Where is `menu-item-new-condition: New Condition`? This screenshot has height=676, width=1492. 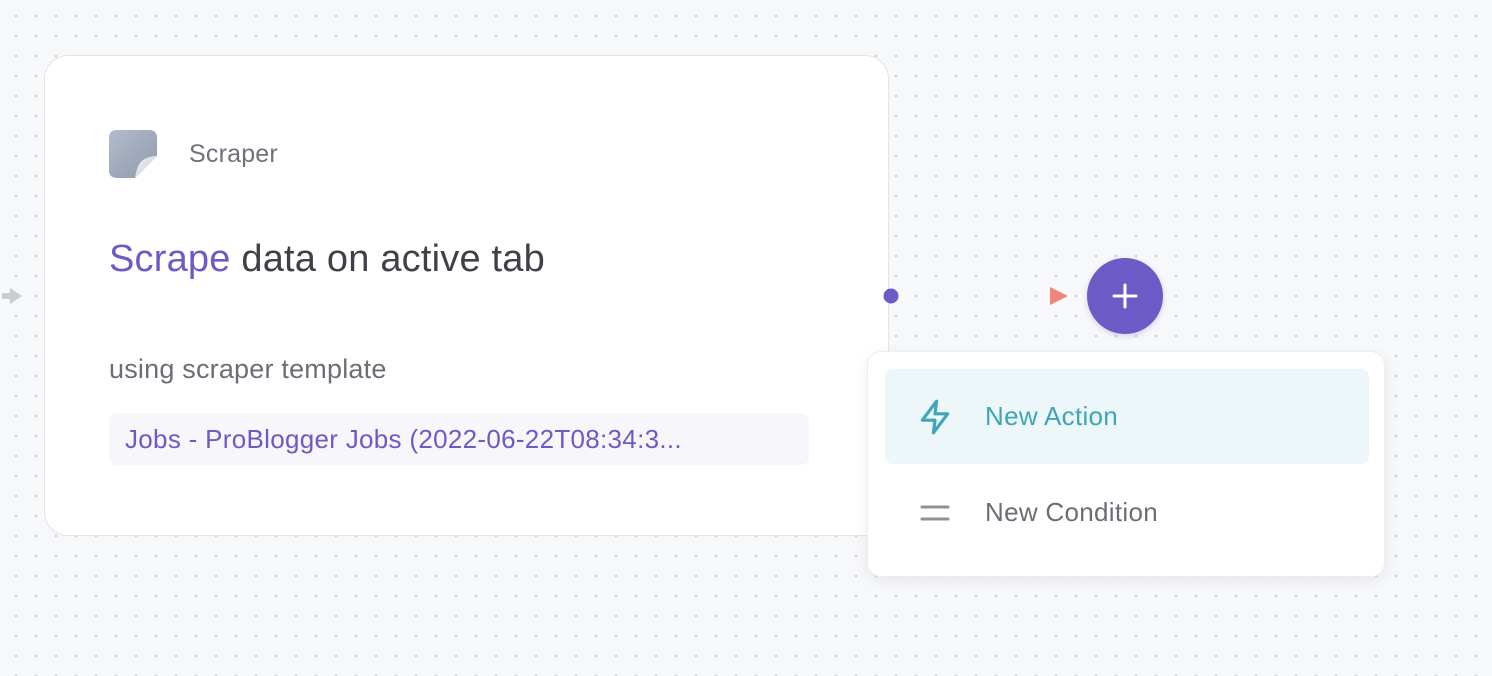 menu-item-new-condition: New Condition is located at coordinates (1127, 512).